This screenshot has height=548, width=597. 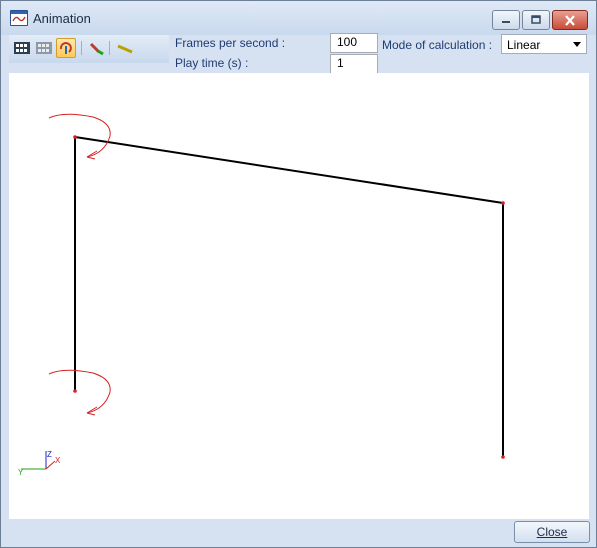 What do you see at coordinates (437, 45) in the screenshot?
I see `mode-label: Mode of calculation :` at bounding box center [437, 45].